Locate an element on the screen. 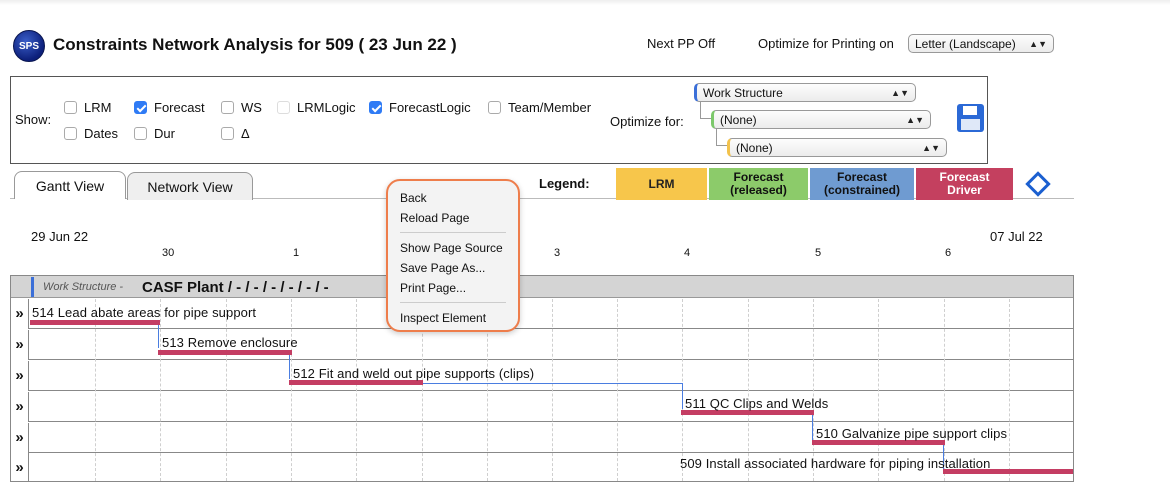 This screenshot has width=1170, height=494. show-delta-checkbox: Δ is located at coordinates (235, 133).